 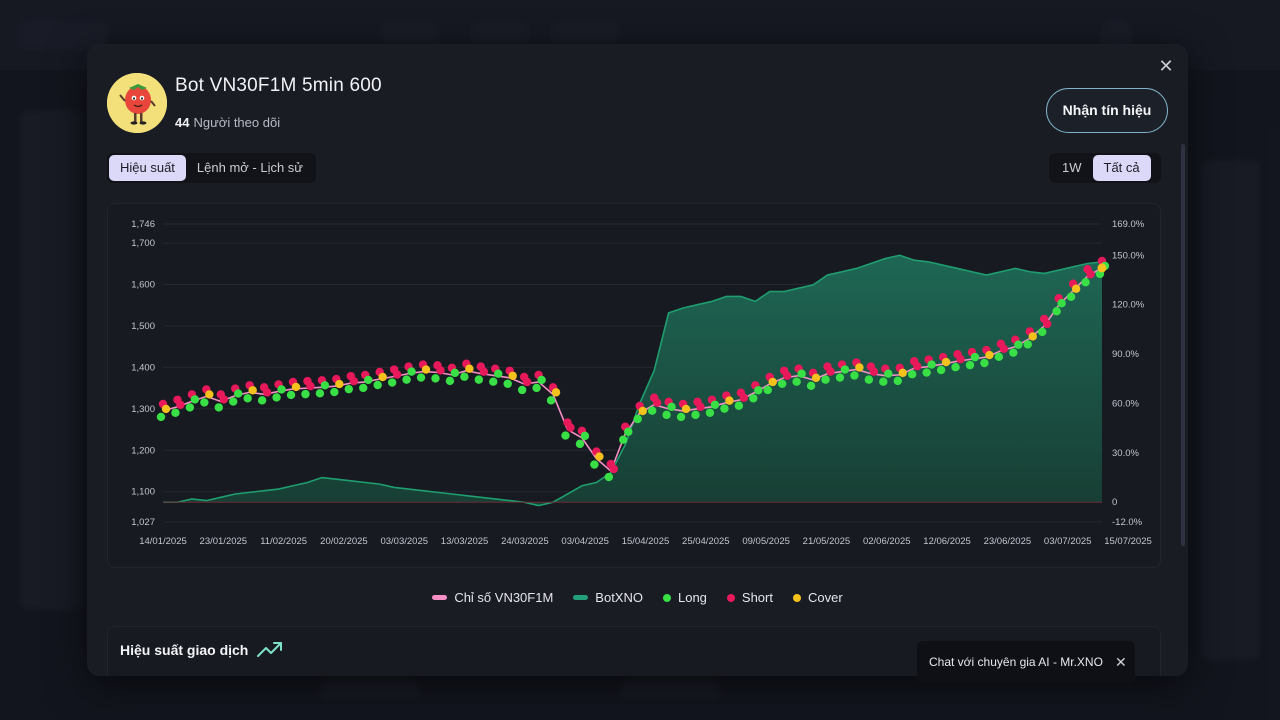 What do you see at coordinates (692, 597) in the screenshot?
I see `legend-label-long: Long` at bounding box center [692, 597].